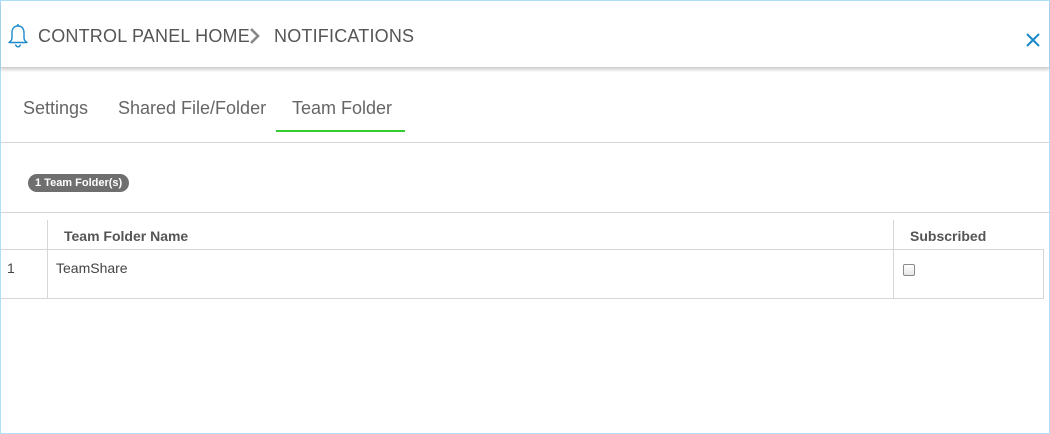 This screenshot has width=1050, height=434. What do you see at coordinates (79, 183) in the screenshot?
I see `team-folder-count-badge: 1 Team Folder(s)` at bounding box center [79, 183].